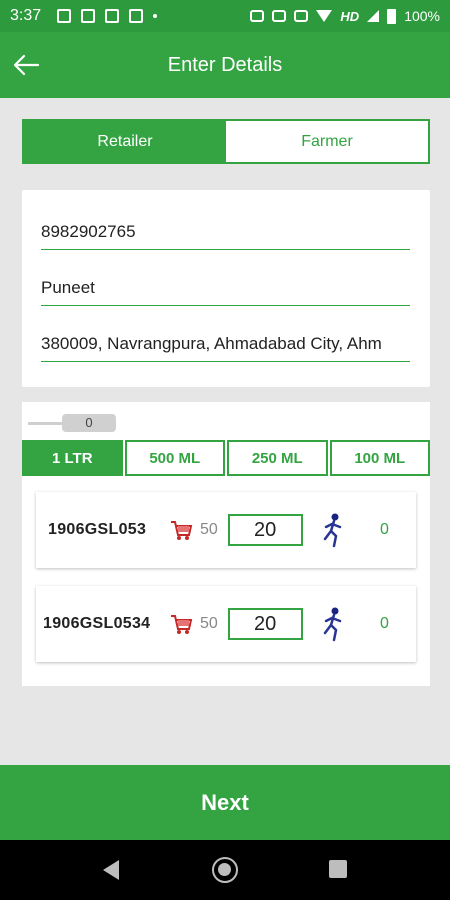  What do you see at coordinates (174, 458) in the screenshot?
I see `tab-500-ml: 500 ML` at bounding box center [174, 458].